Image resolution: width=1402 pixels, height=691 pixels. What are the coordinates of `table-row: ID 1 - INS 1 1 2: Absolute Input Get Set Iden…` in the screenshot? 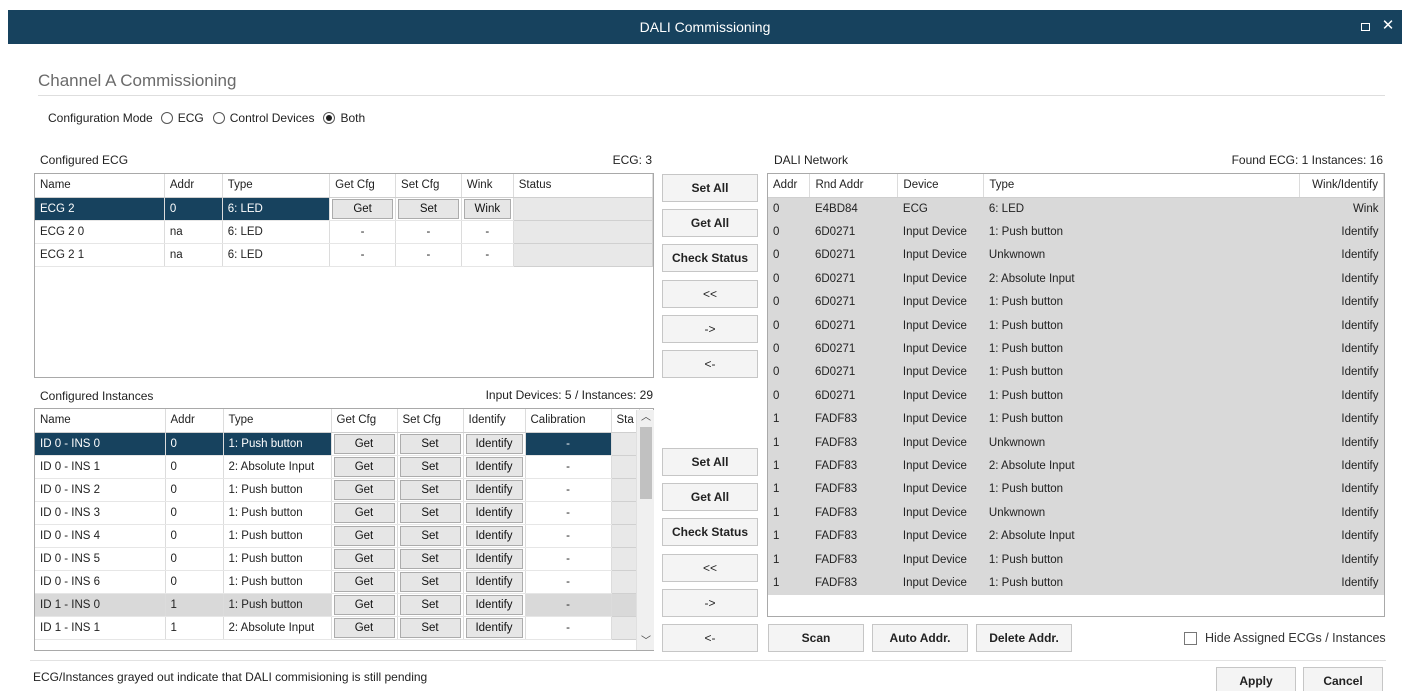 It's located at (337, 627).